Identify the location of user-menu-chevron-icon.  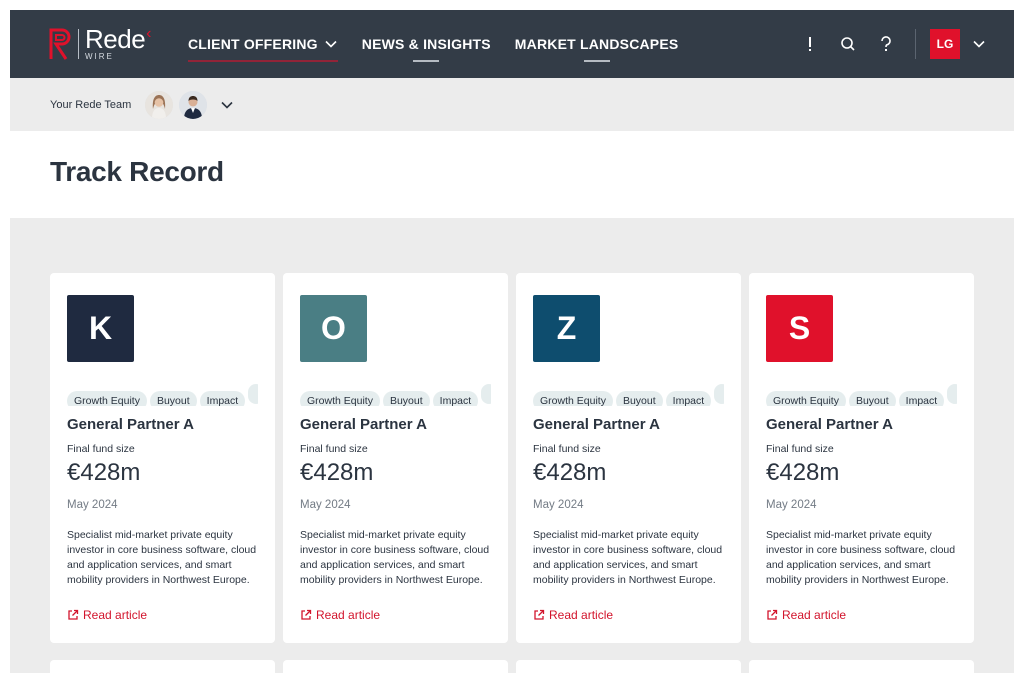
(979, 44).